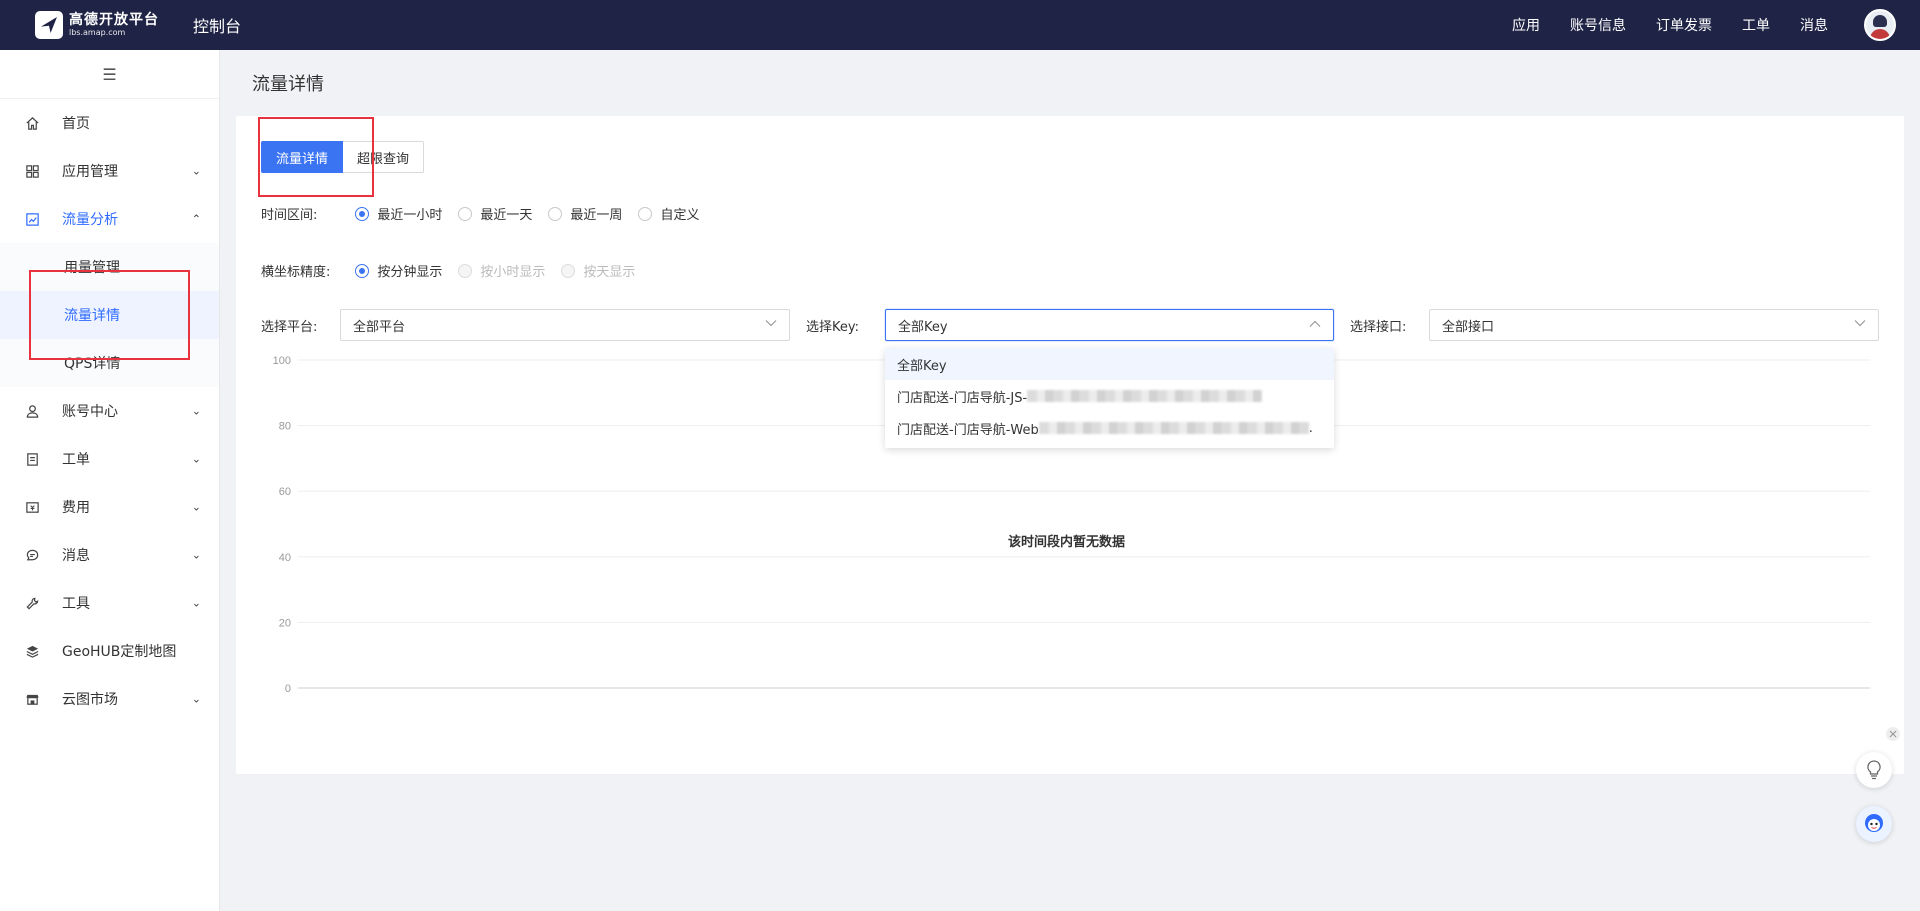 The width and height of the screenshot is (1920, 911). Describe the element at coordinates (1654, 325) in the screenshot. I see `api-select: 全部接口` at that location.